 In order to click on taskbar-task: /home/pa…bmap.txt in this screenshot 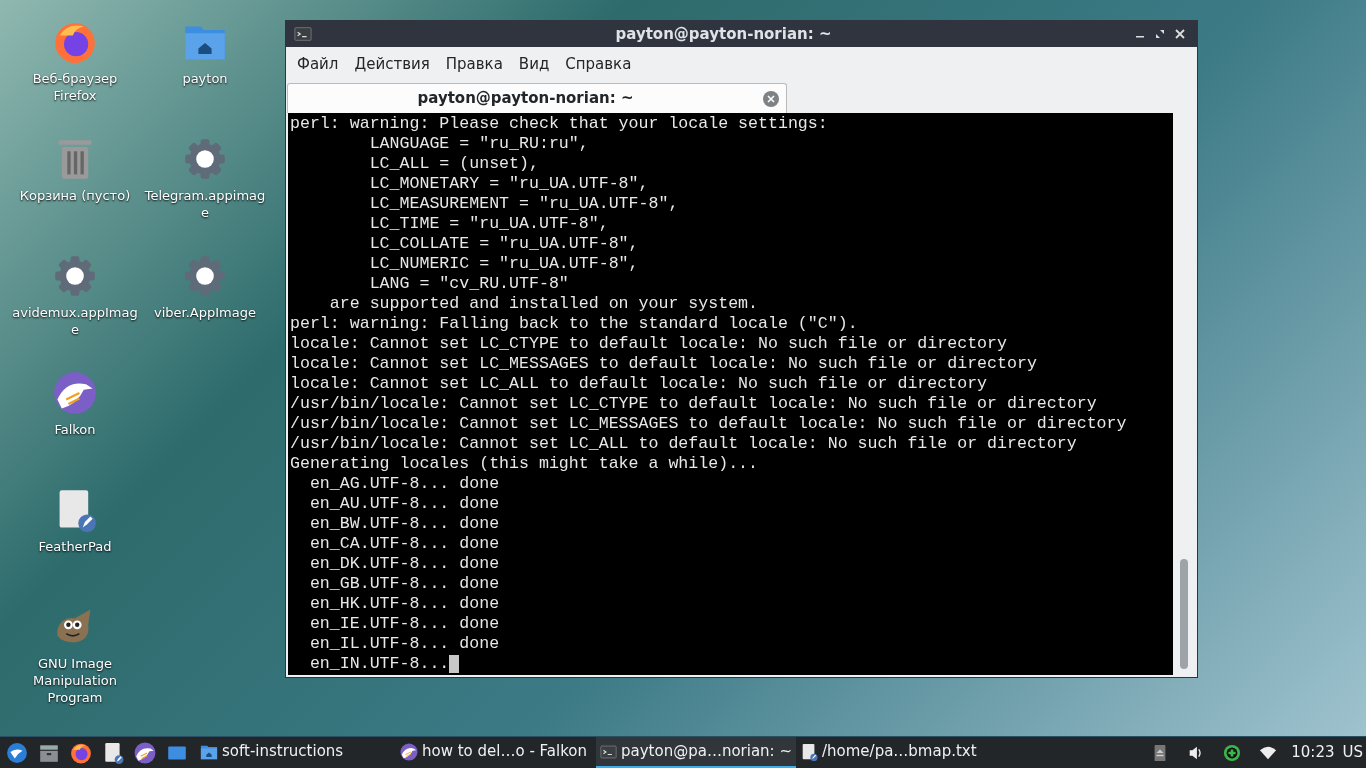, I will do `click(896, 752)`.